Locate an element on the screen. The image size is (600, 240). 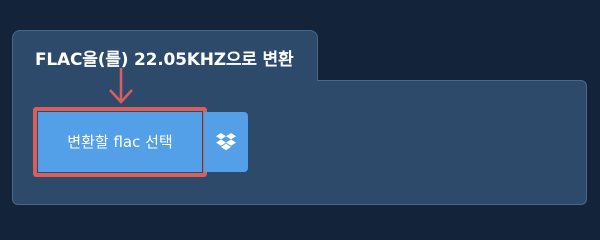
converter-tab: FLAC을(를) 22.05KHZ으로 변환 is located at coordinates (165, 56).